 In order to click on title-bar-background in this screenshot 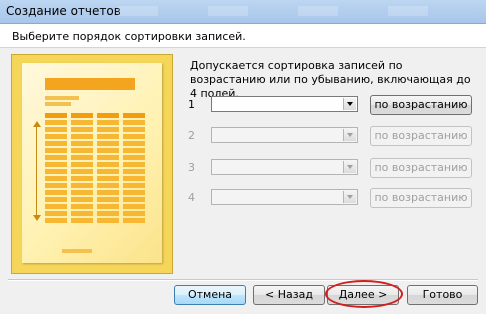, I will do `click(298, 11)`.